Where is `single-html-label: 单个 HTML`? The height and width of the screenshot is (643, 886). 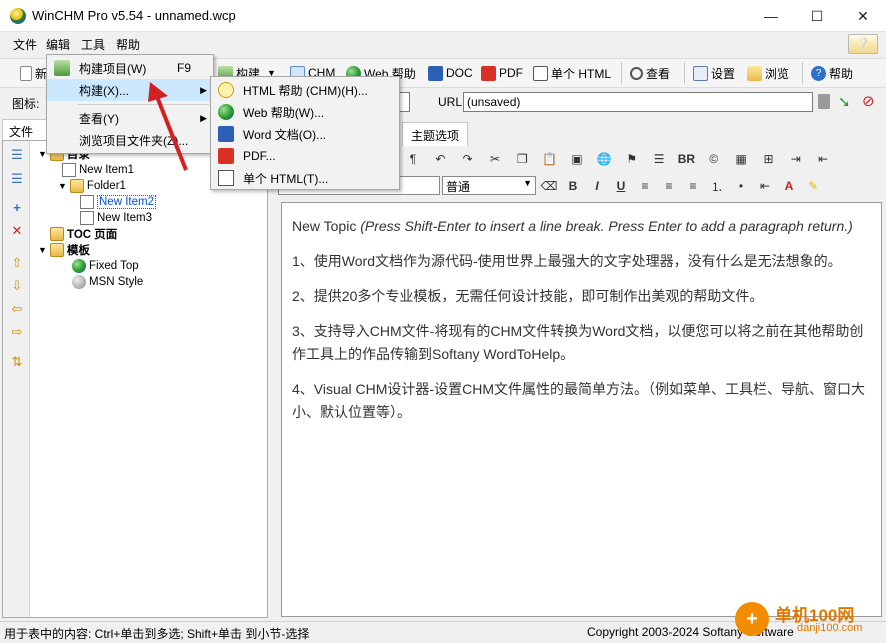
single-html-label: 单个 HTML is located at coordinates (581, 73).